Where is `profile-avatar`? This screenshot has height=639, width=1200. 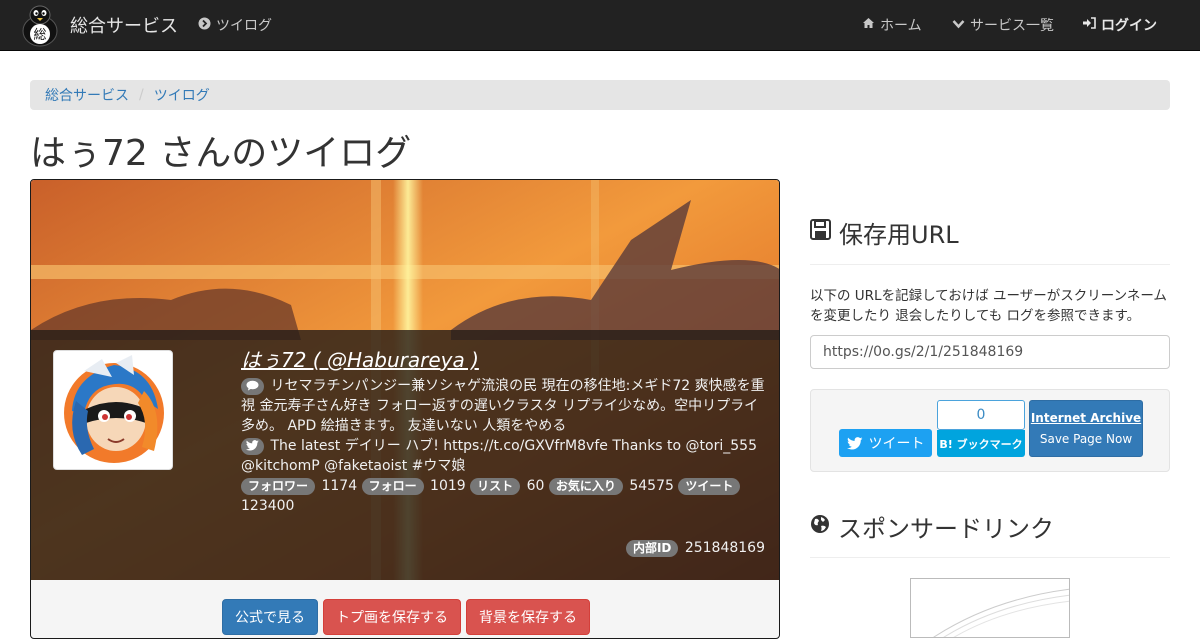 profile-avatar is located at coordinates (113, 410).